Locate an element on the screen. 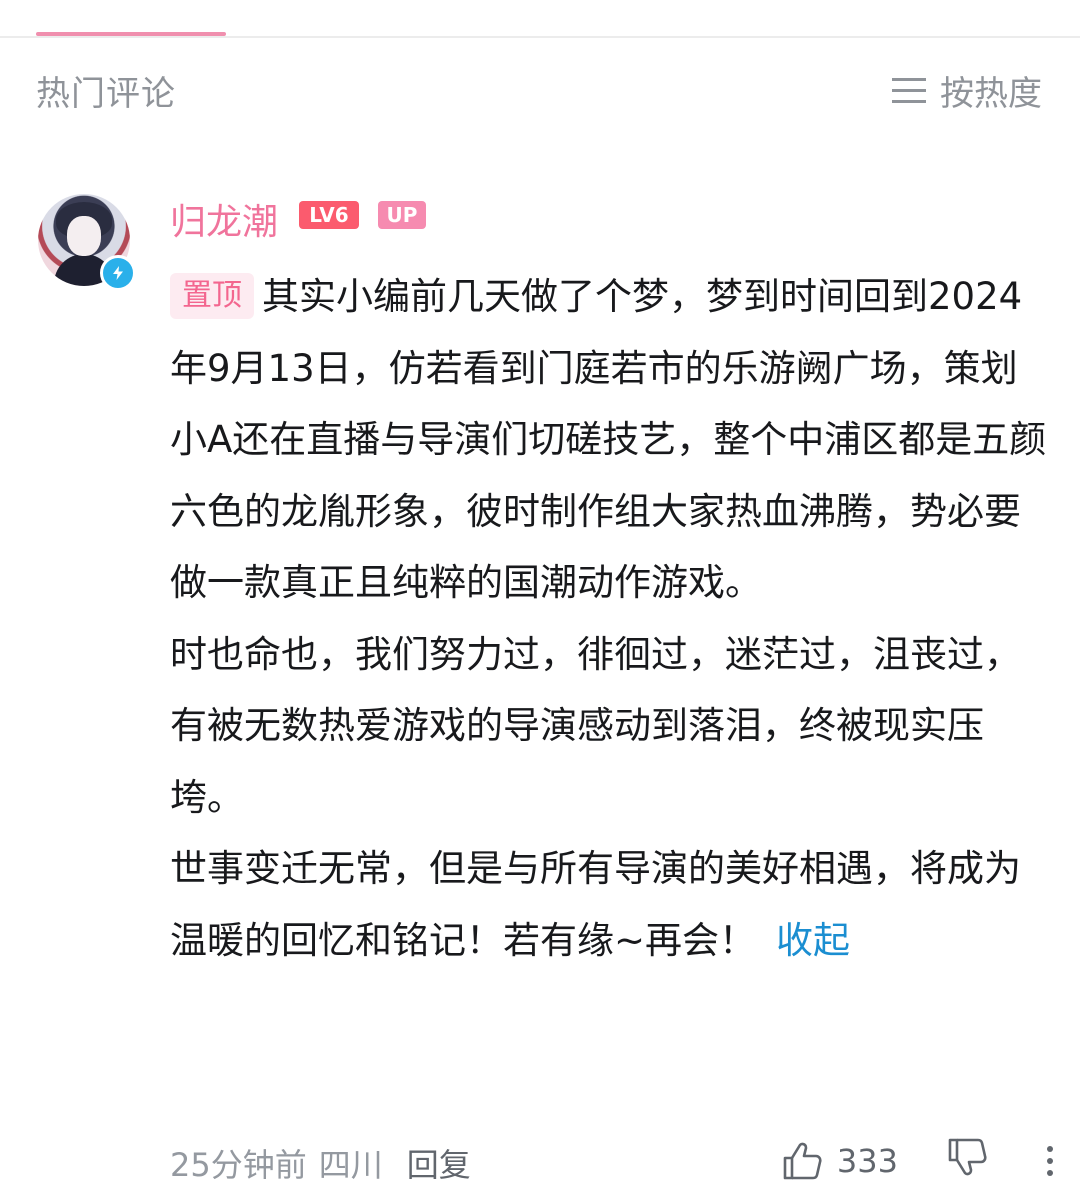 This screenshot has height=1186, width=1080. sort-button: 按热度 is located at coordinates (966, 90).